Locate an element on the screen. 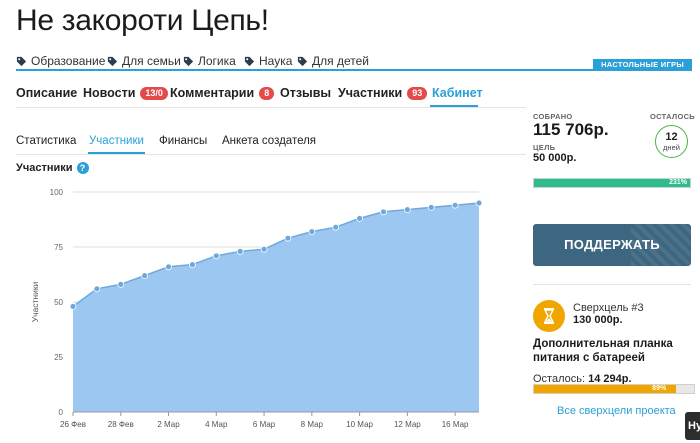 The height and width of the screenshot is (443, 700). tag-family: Для семьи is located at coordinates (144, 61).